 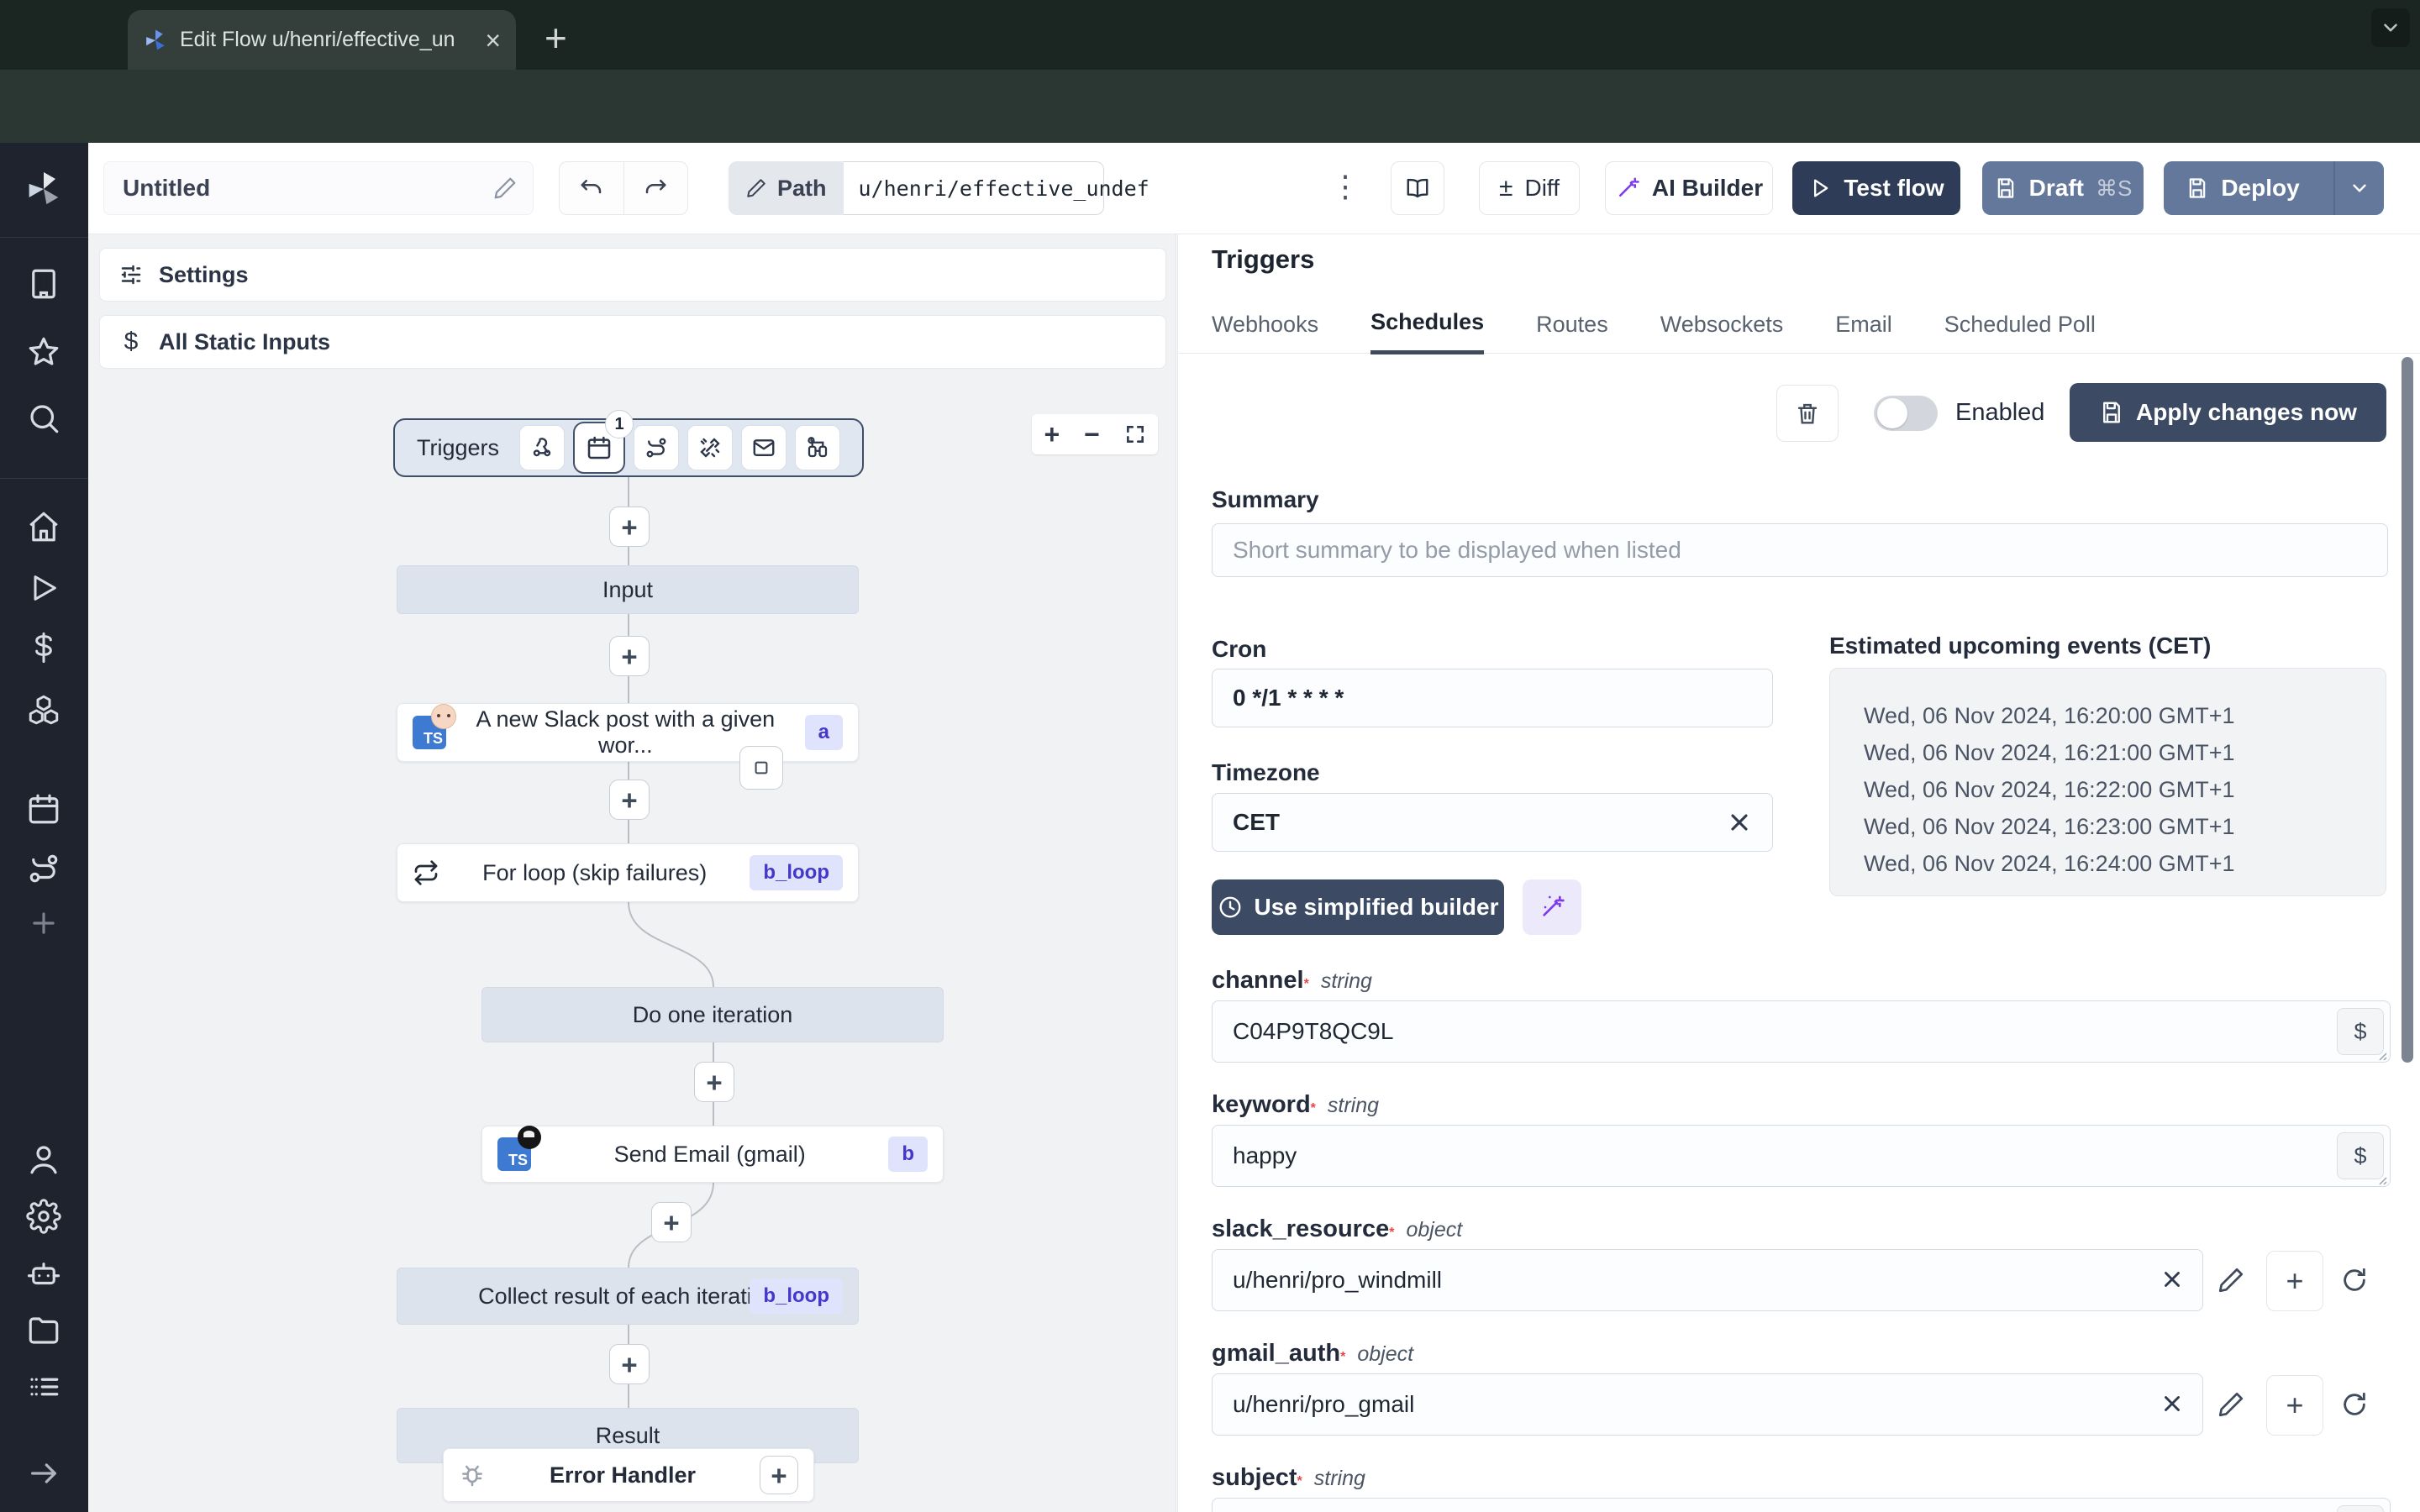 I want to click on error-handler-node: Error Handler +, so click(x=628, y=1475).